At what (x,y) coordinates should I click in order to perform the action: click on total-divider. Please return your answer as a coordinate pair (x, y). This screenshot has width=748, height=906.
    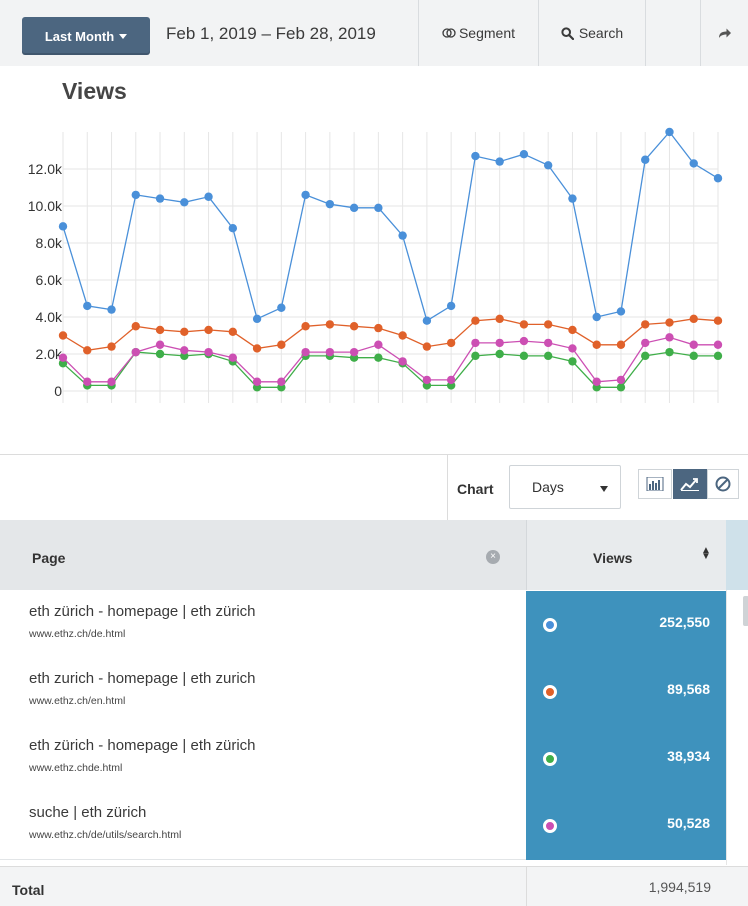
    Looking at the image, I should click on (526, 886).